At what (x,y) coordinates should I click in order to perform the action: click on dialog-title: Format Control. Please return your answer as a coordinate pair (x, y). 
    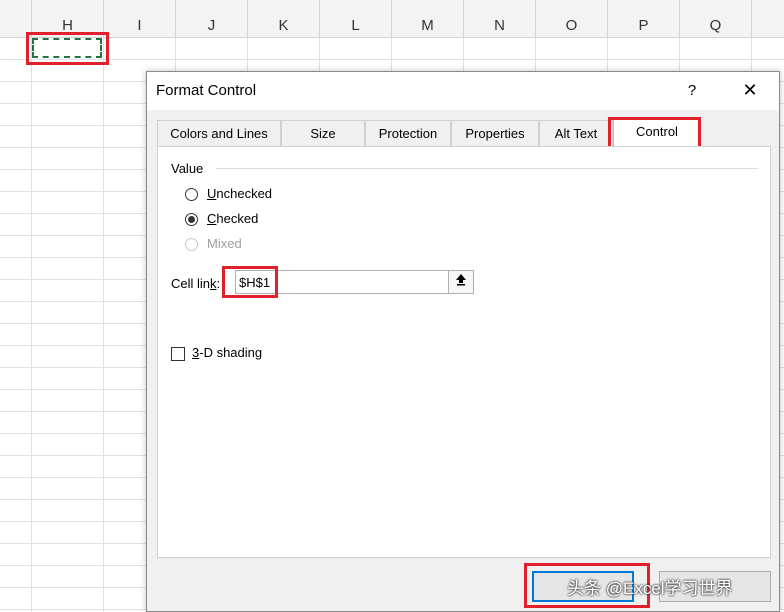
    Looking at the image, I should click on (206, 90).